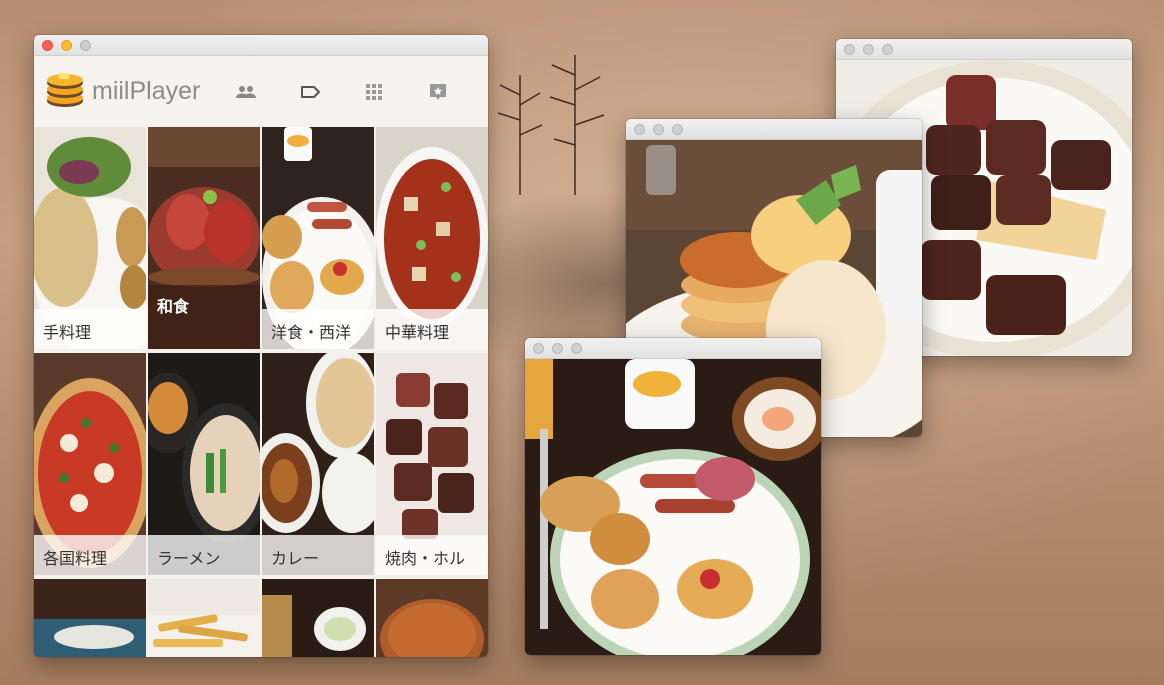  I want to click on category-label: 和食, so click(204, 317).